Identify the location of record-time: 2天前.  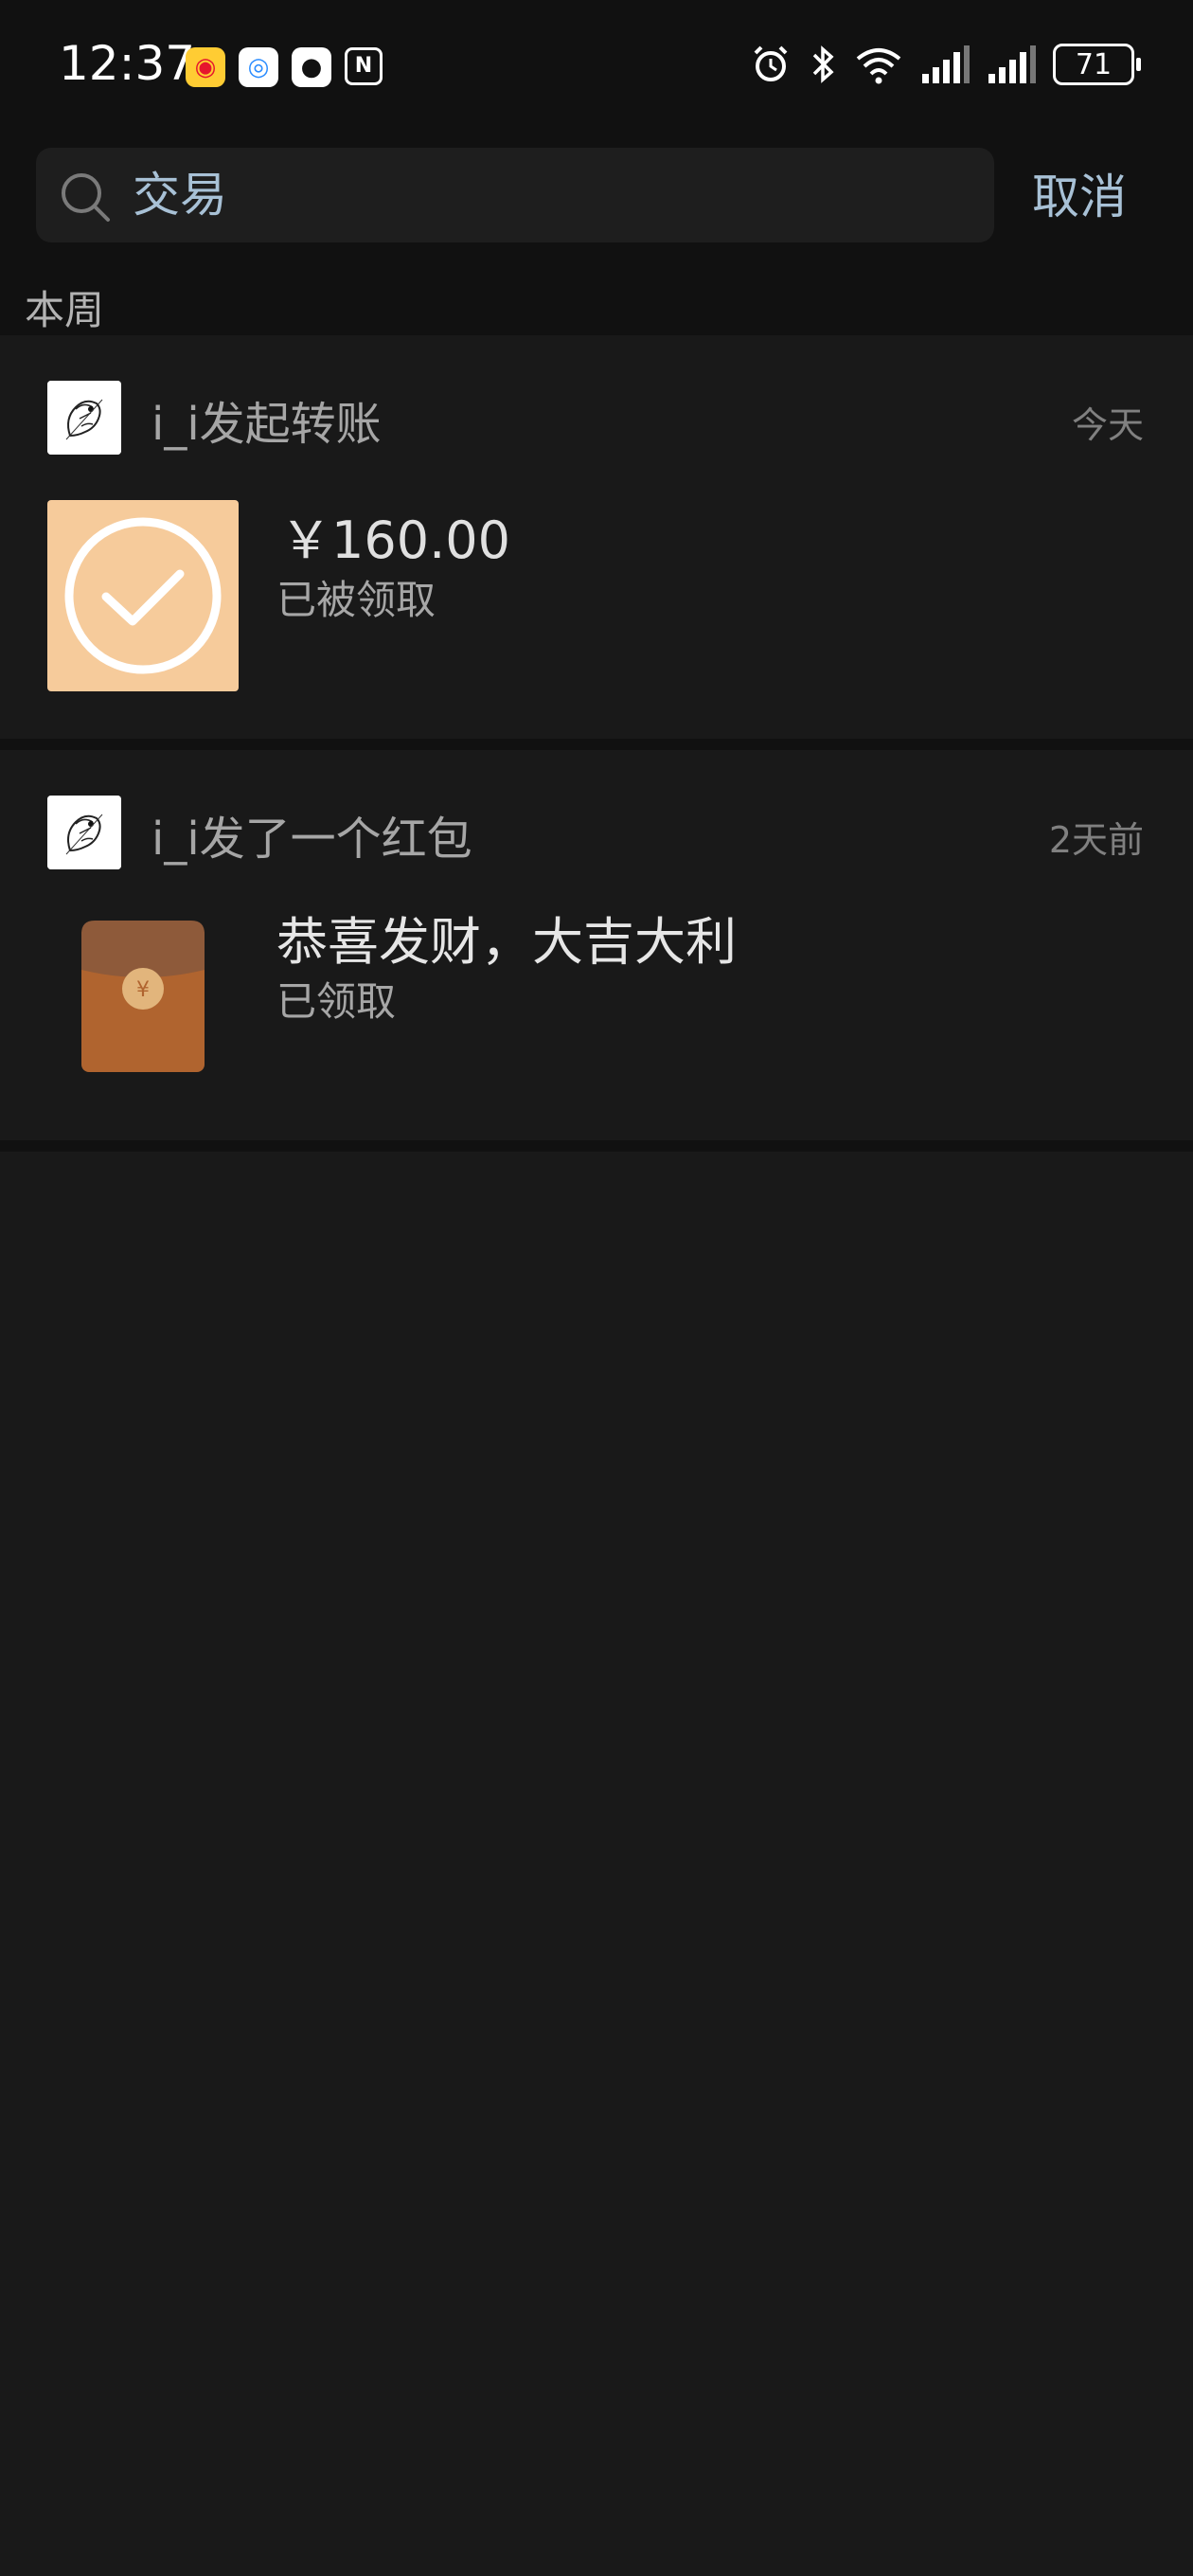
(1096, 840).